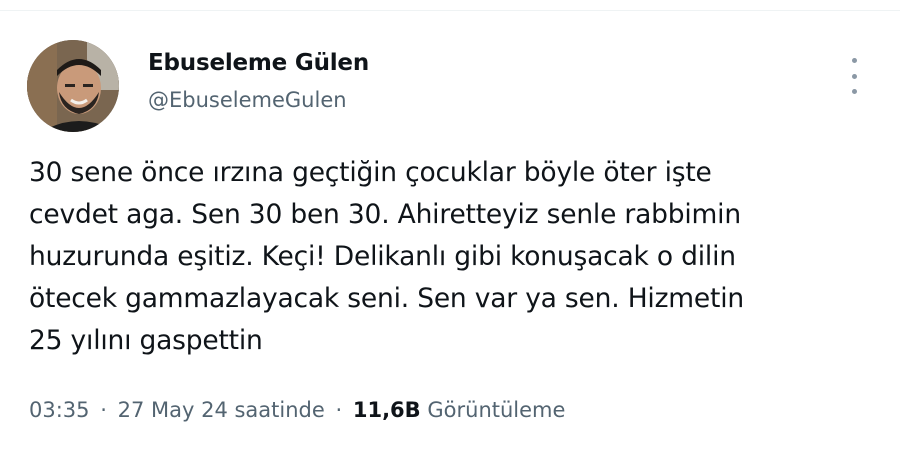  What do you see at coordinates (247, 100) in the screenshot?
I see `author-handle: @EbuselemeGulen` at bounding box center [247, 100].